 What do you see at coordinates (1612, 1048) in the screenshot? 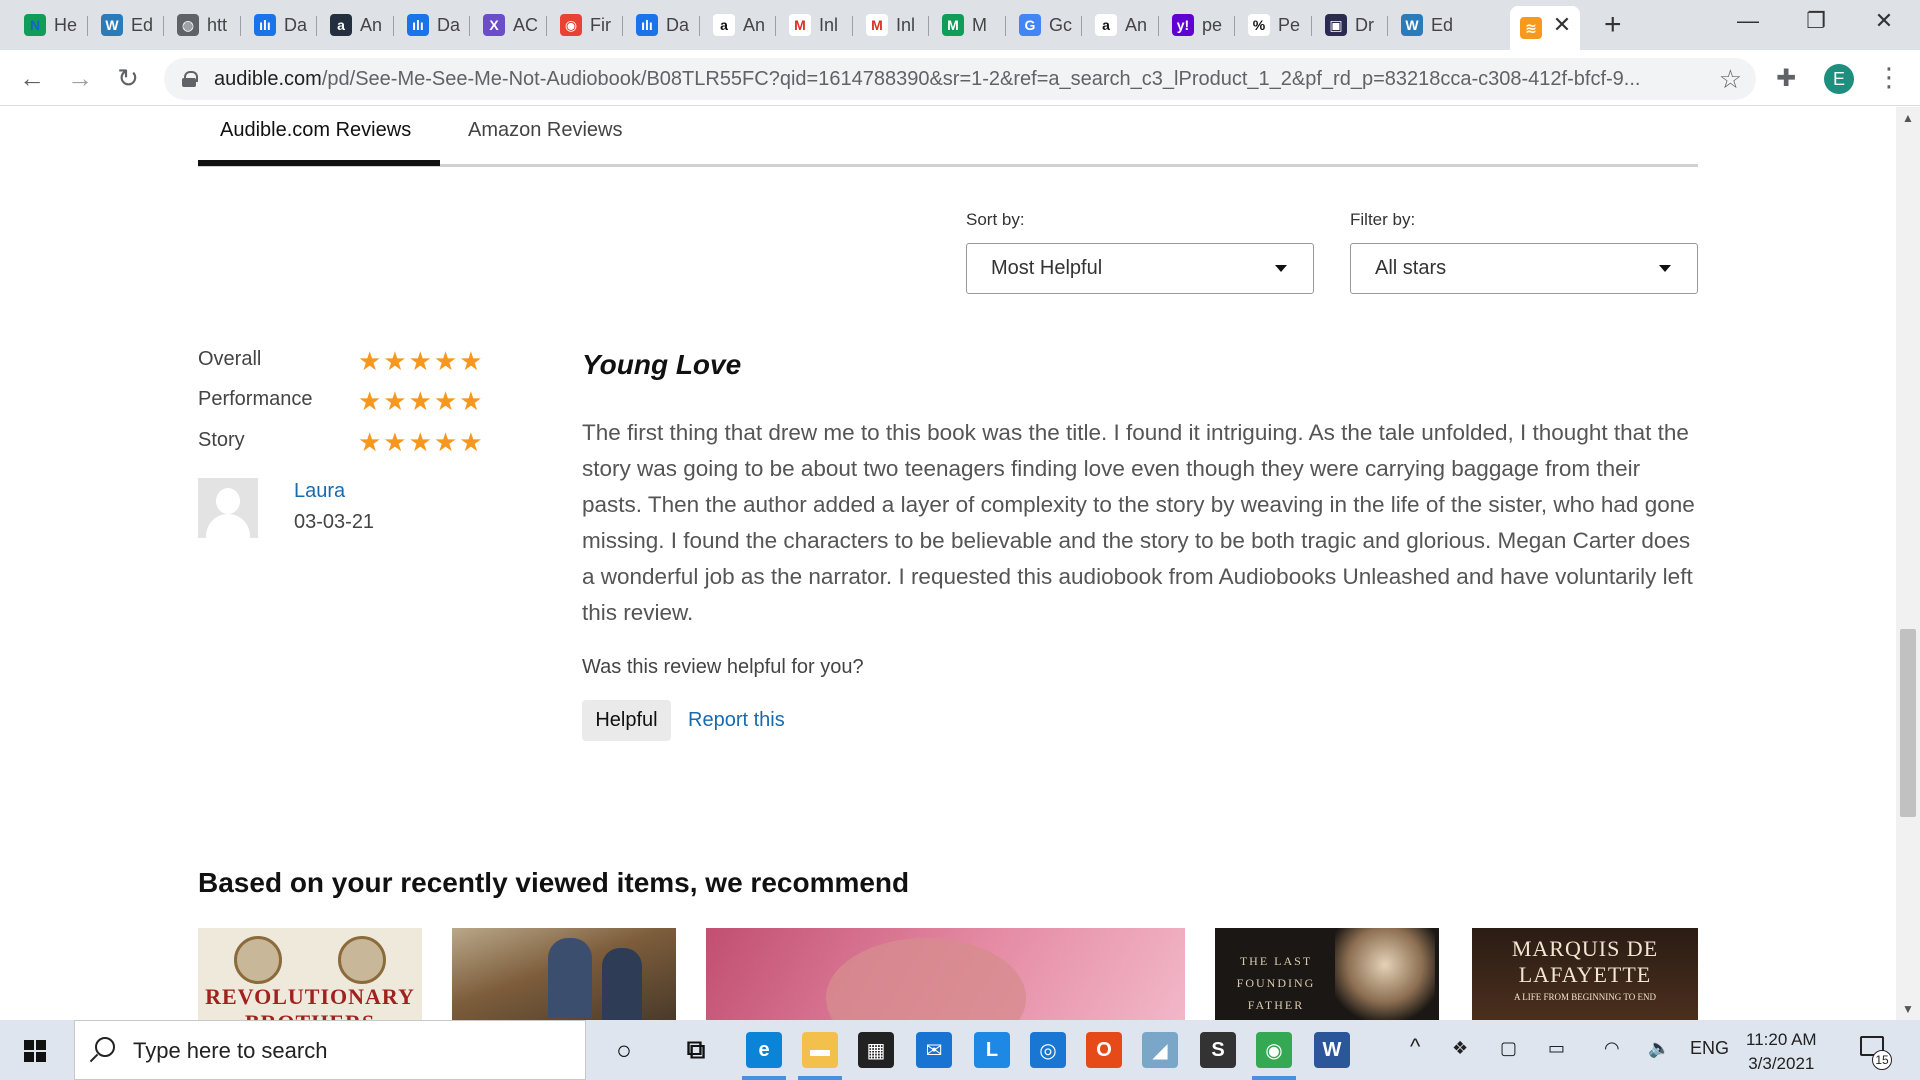
I see `wifi-icon: ◠` at bounding box center [1612, 1048].